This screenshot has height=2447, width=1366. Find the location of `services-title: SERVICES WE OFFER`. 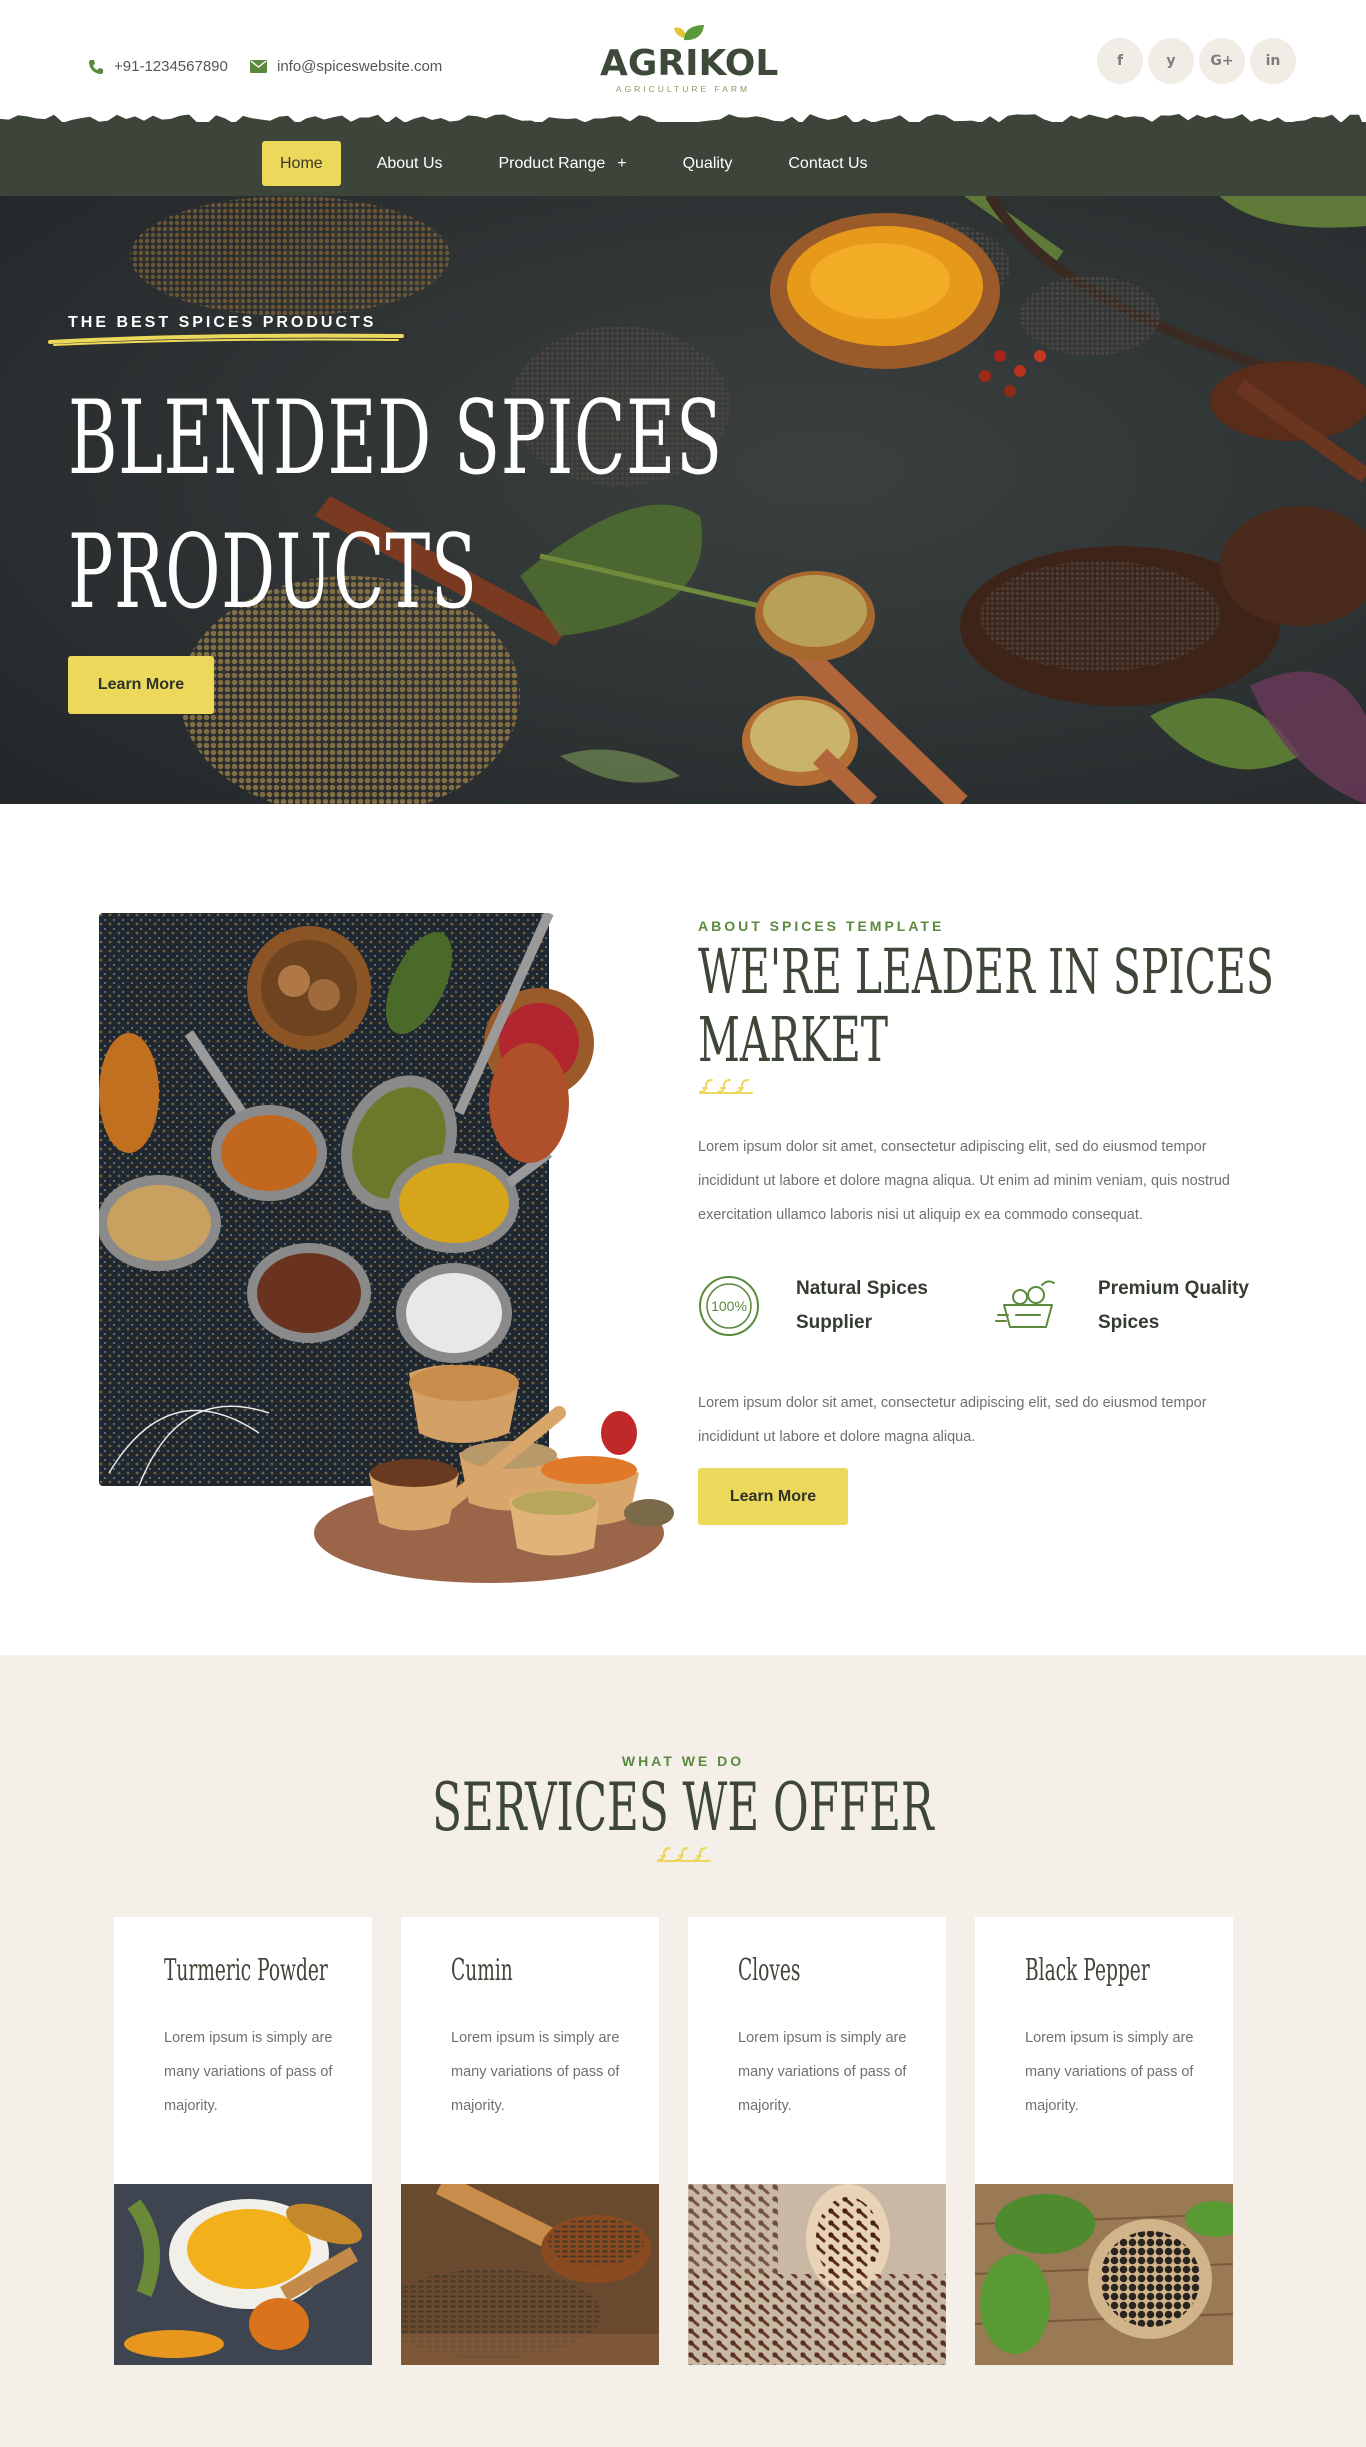

services-title: SERVICES WE OFFER is located at coordinates (683, 1807).